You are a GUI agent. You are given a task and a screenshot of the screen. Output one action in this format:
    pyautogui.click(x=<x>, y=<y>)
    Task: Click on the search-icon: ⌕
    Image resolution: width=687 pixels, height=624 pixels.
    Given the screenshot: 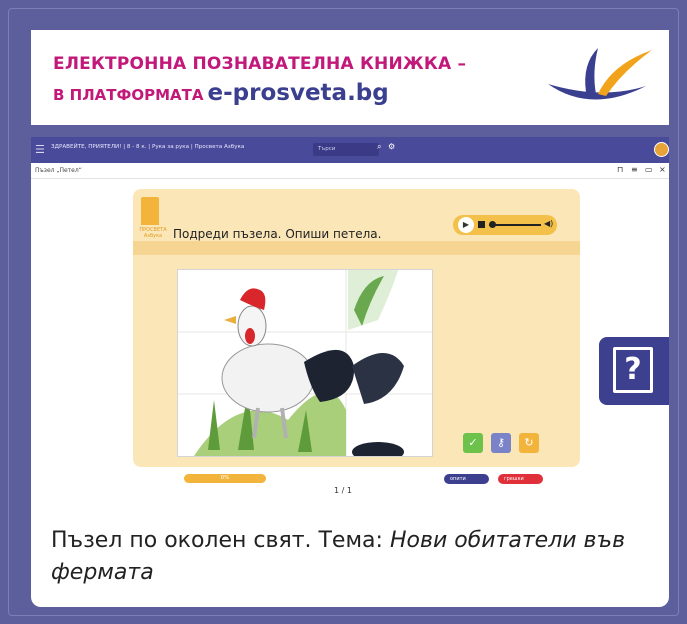 What is the action you would take?
    pyautogui.click(x=379, y=147)
    